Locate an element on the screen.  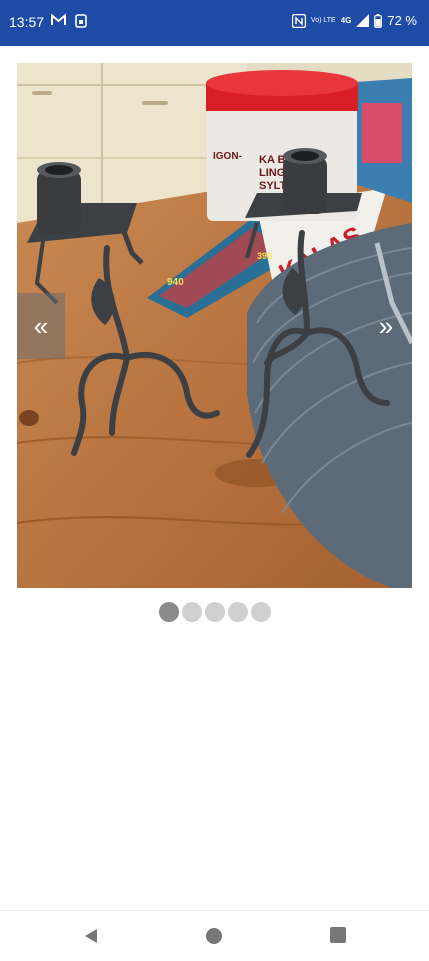
sim-icon is located at coordinates (81, 21).